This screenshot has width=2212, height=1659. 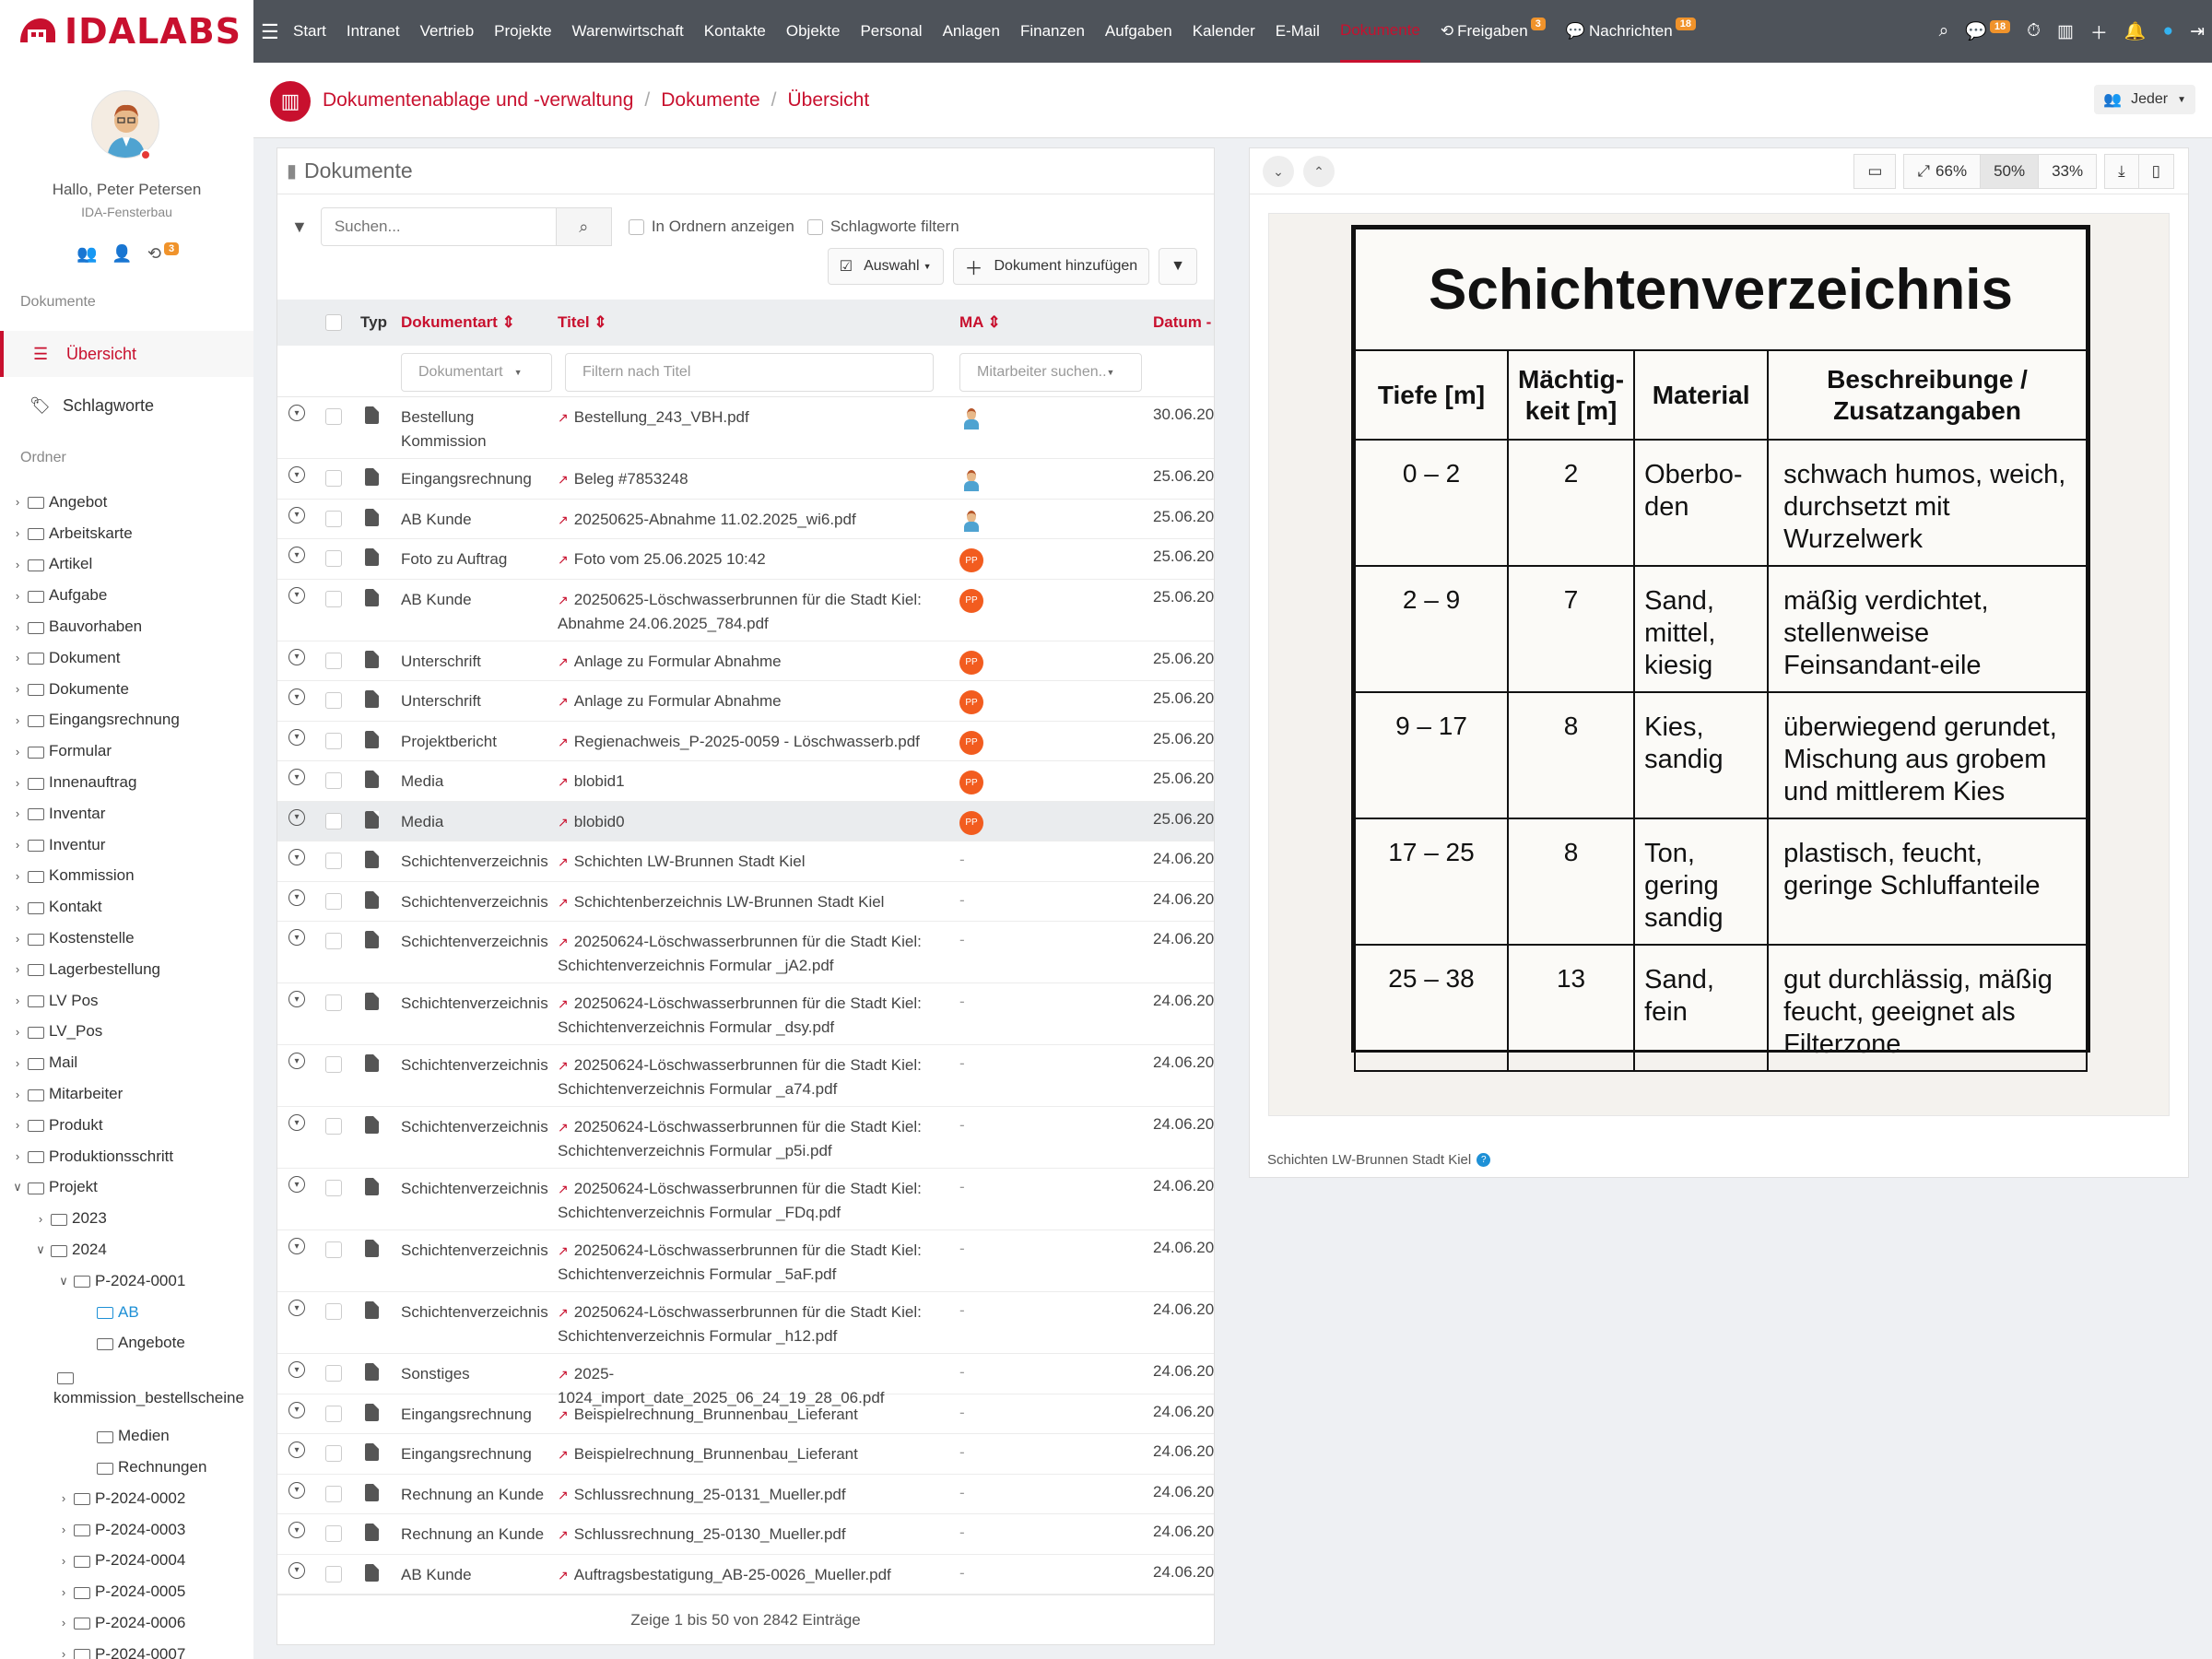 What do you see at coordinates (126, 1281) in the screenshot?
I see `folder-item: ∨ P-2024-0001` at bounding box center [126, 1281].